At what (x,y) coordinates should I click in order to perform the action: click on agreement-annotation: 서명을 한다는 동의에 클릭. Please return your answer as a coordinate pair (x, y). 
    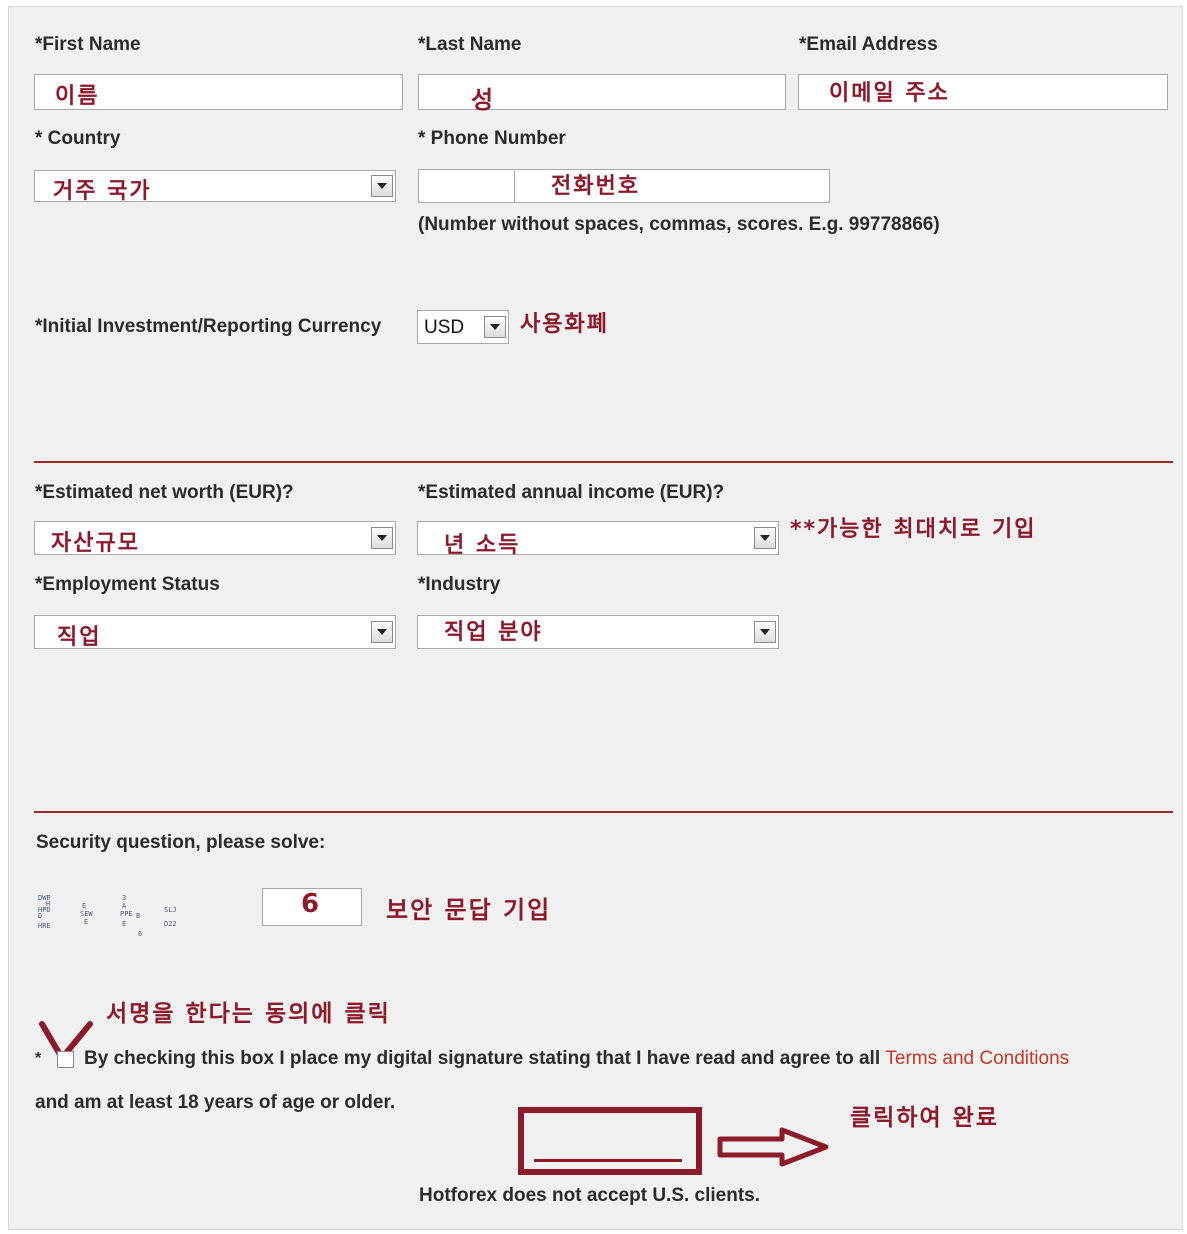
    Looking at the image, I should click on (248, 1014).